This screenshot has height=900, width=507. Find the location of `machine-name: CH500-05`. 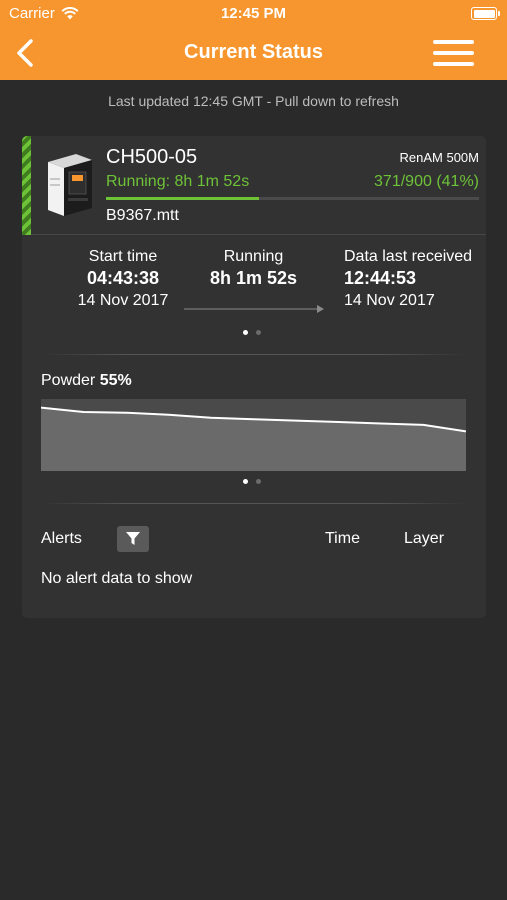

machine-name: CH500-05 is located at coordinates (152, 157).